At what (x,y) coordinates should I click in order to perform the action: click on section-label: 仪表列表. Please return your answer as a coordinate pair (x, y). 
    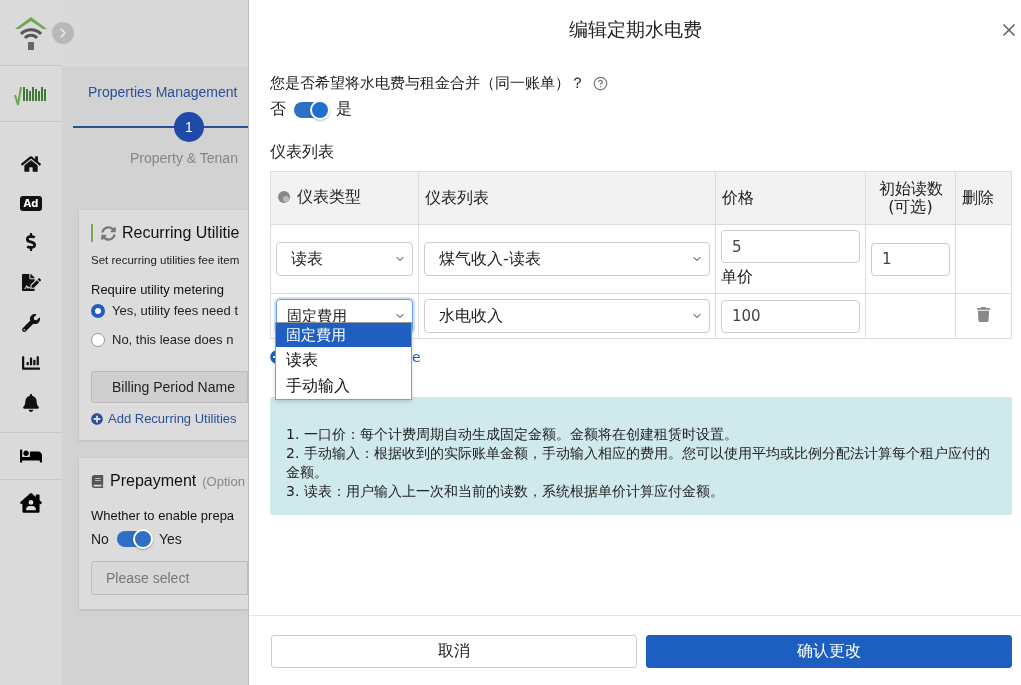
    Looking at the image, I should click on (302, 152).